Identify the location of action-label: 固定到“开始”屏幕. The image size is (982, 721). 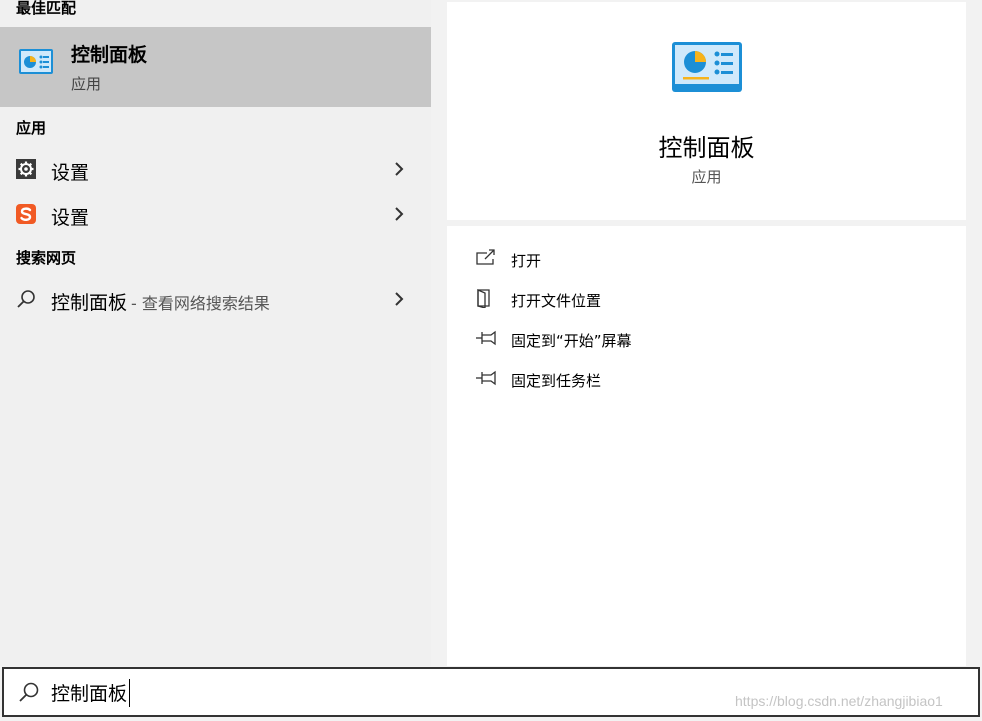
(571, 341).